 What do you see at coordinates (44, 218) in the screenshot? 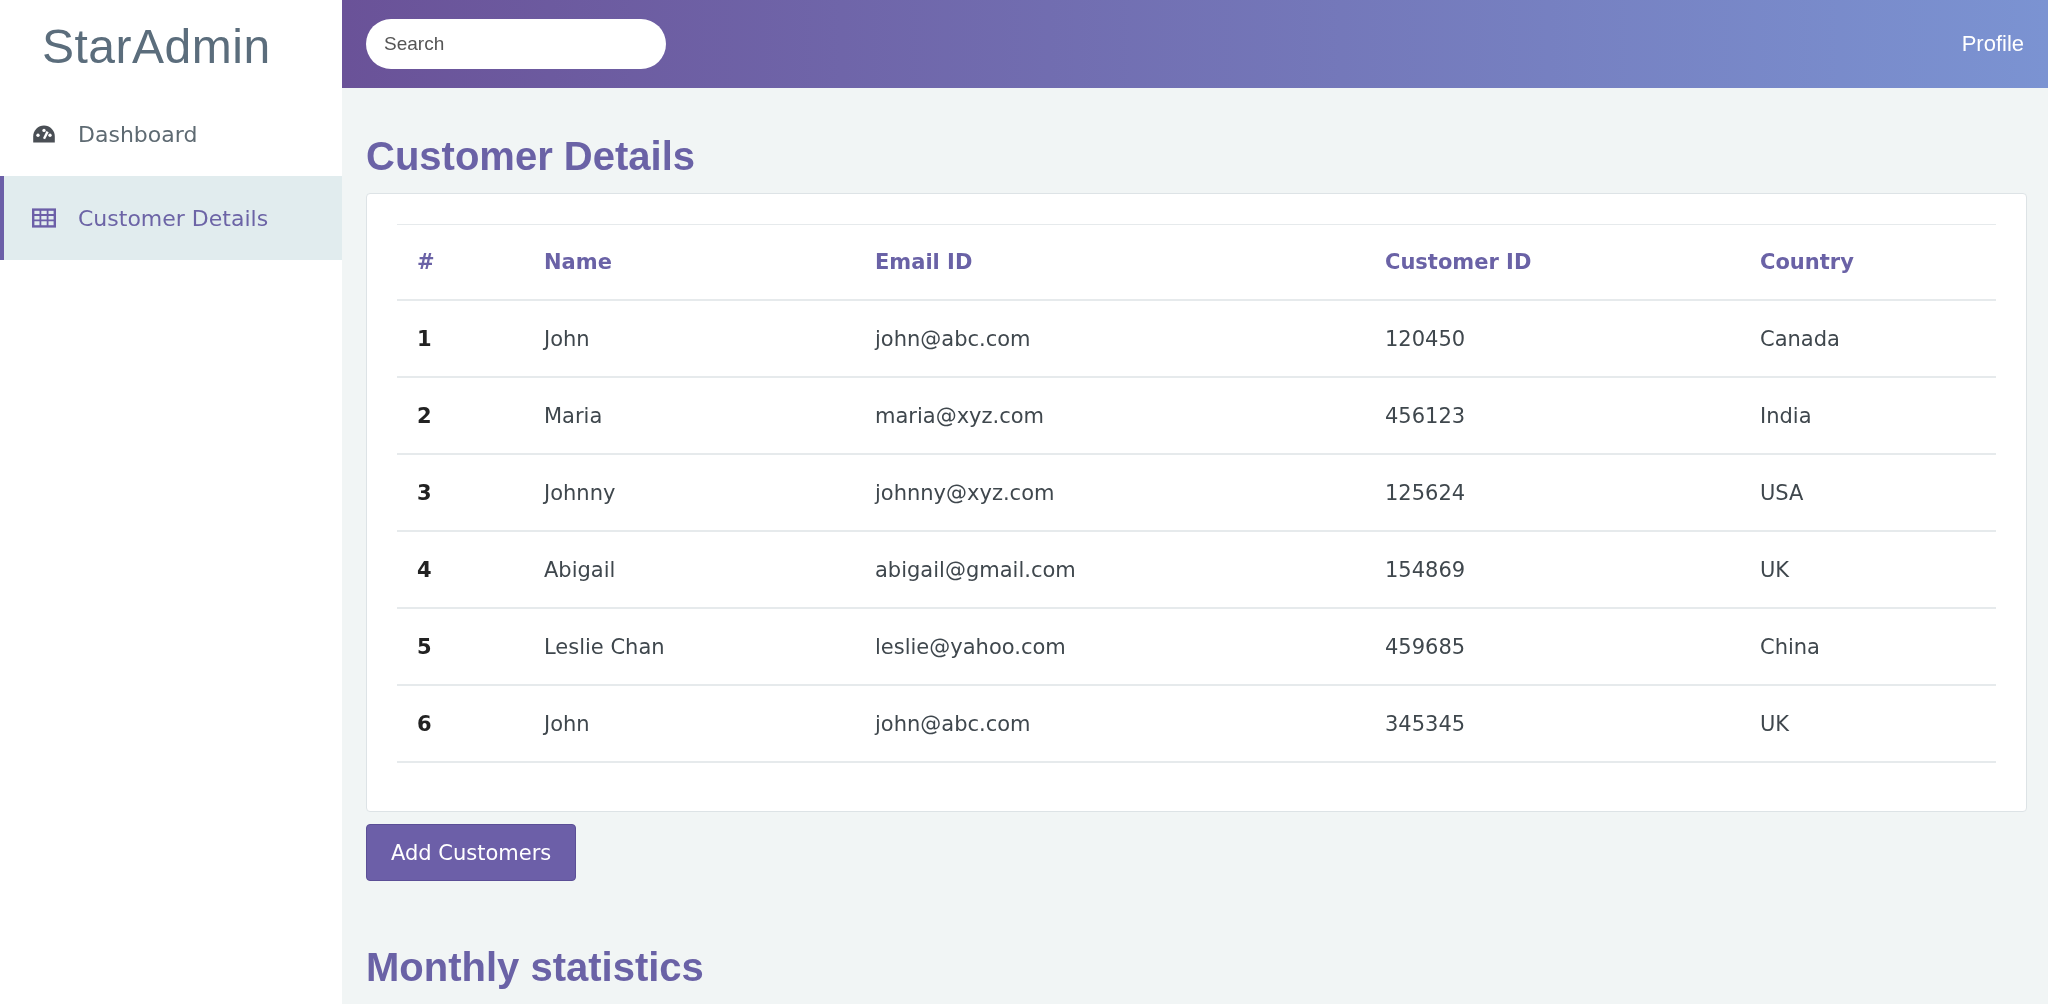
I see `table-icon` at bounding box center [44, 218].